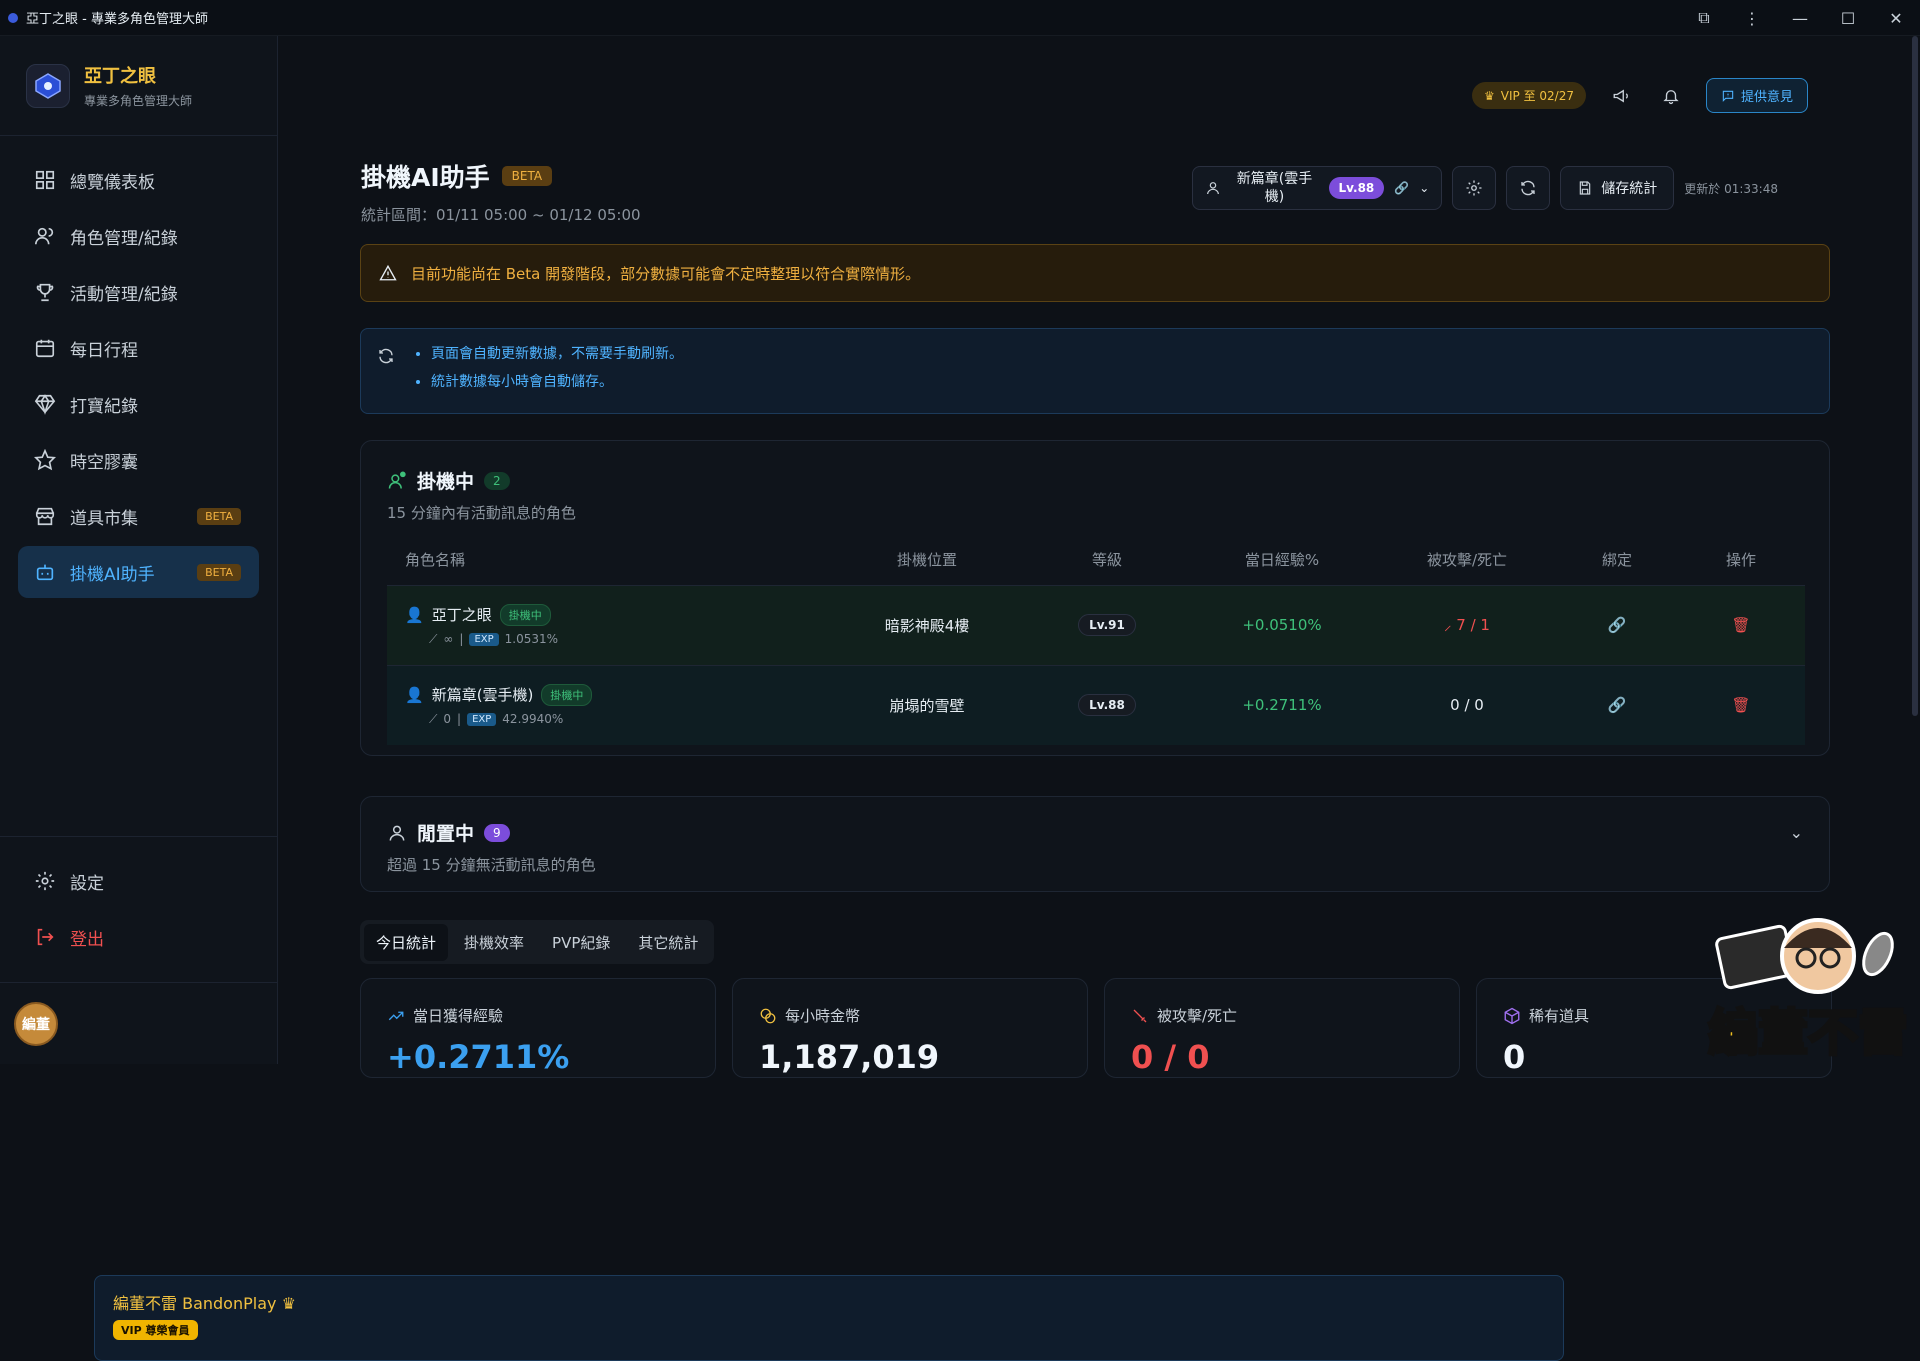 This screenshot has height=1361, width=1920. Describe the element at coordinates (1095, 844) in the screenshot. I see `idle-characters-card: 閒置中 9 ⌄ 超過 15 分鐘無活動訊息的角色` at that location.